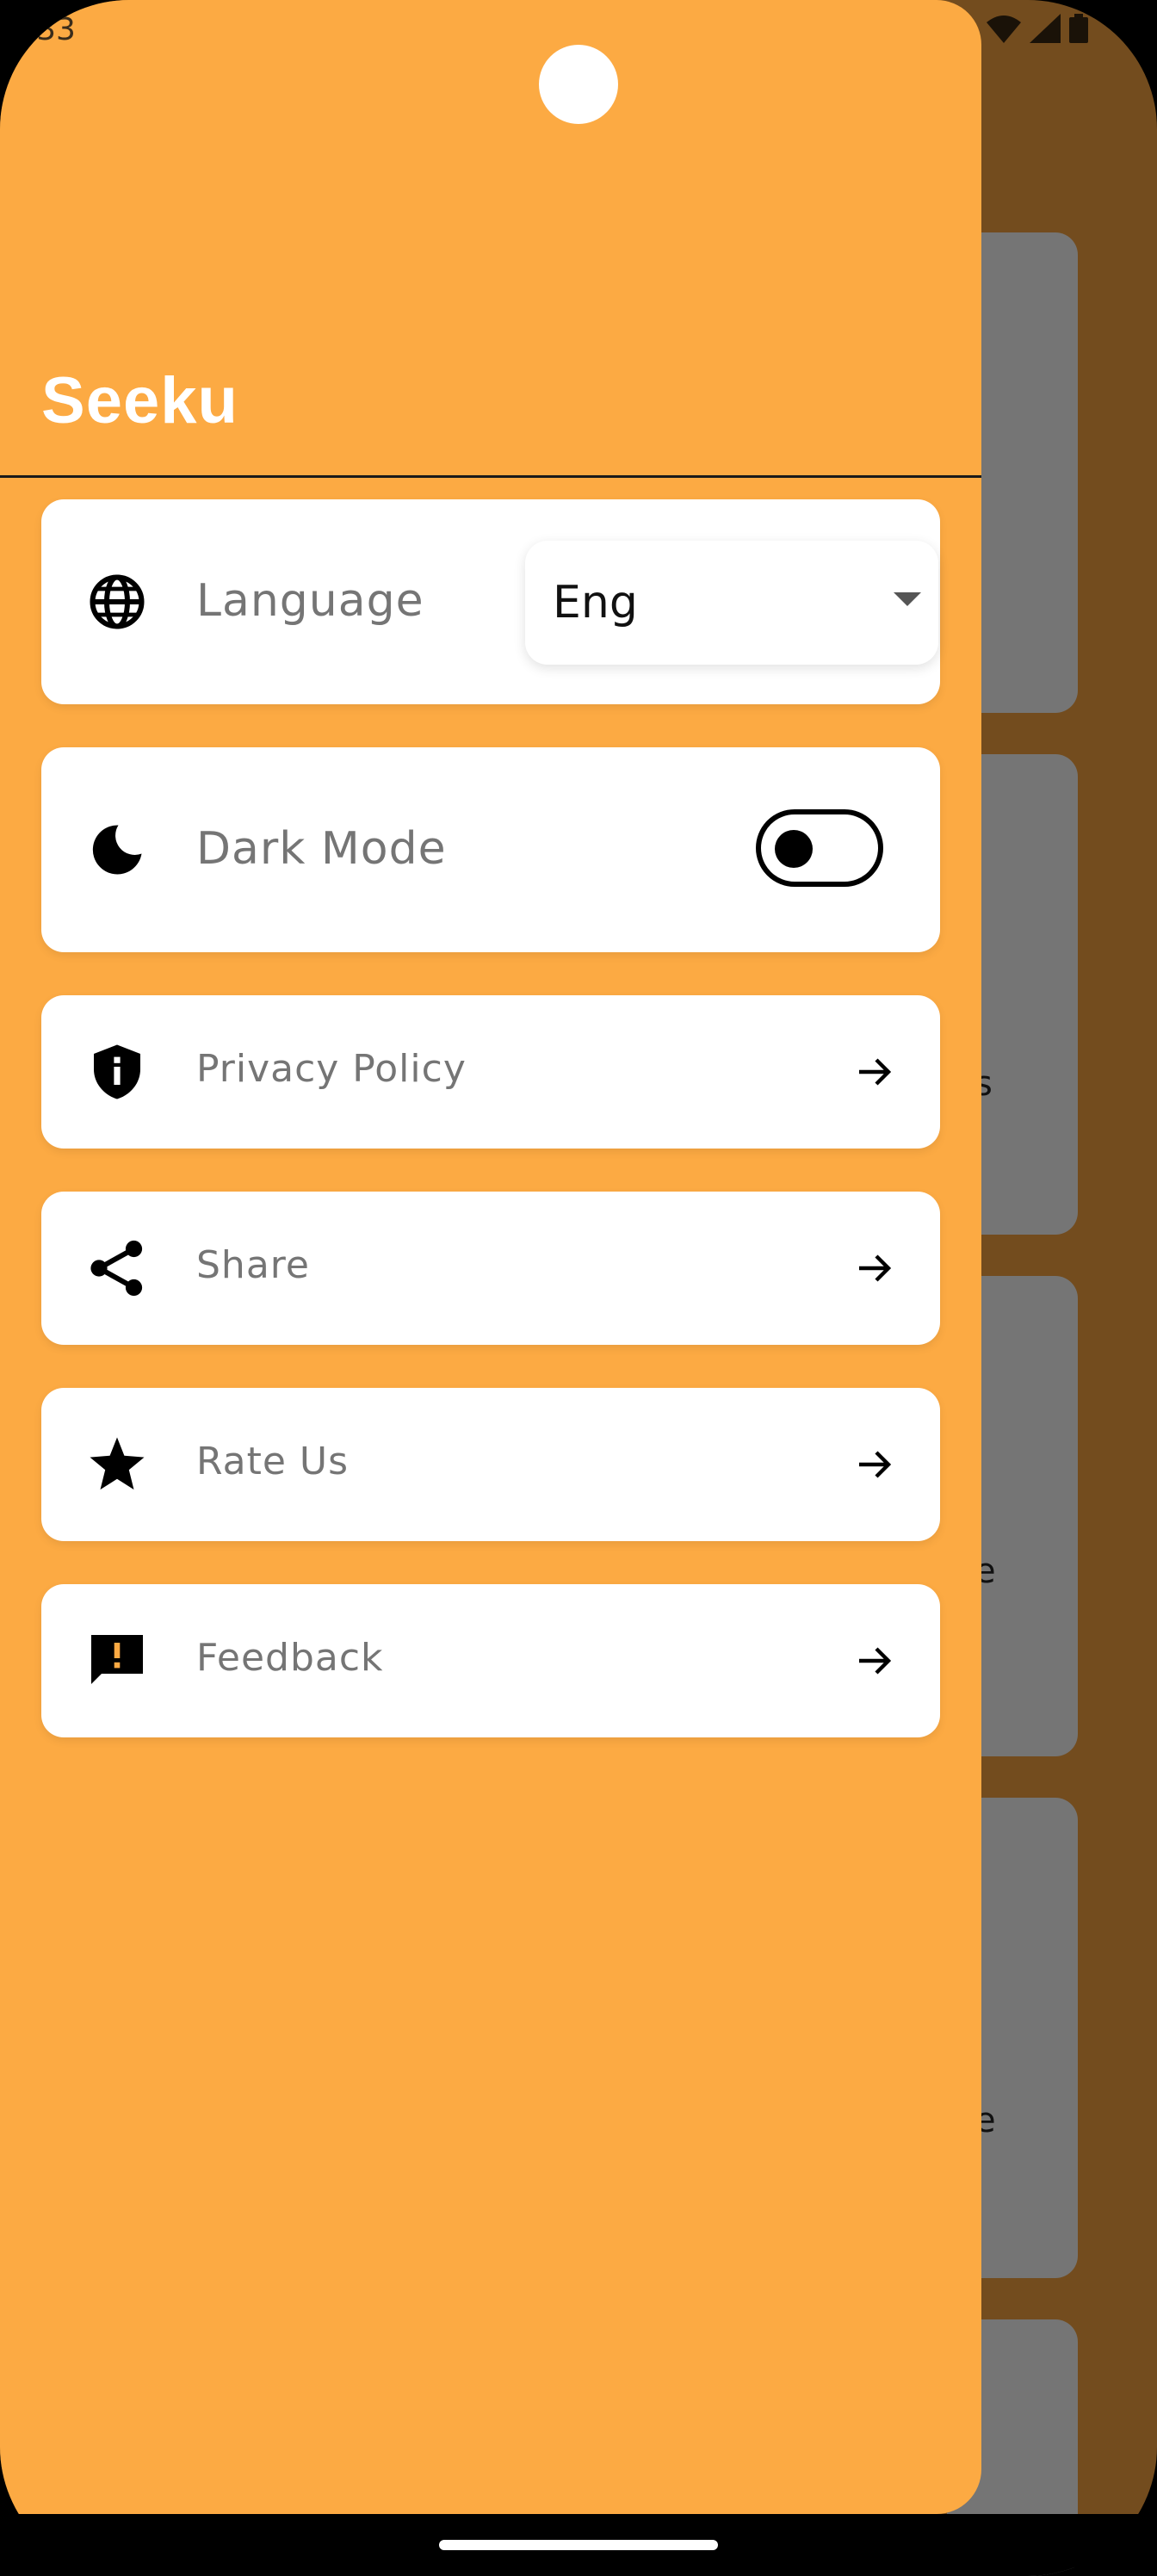 The height and width of the screenshot is (2576, 1157). Describe the element at coordinates (794, 849) in the screenshot. I see `toggle-knob` at that location.